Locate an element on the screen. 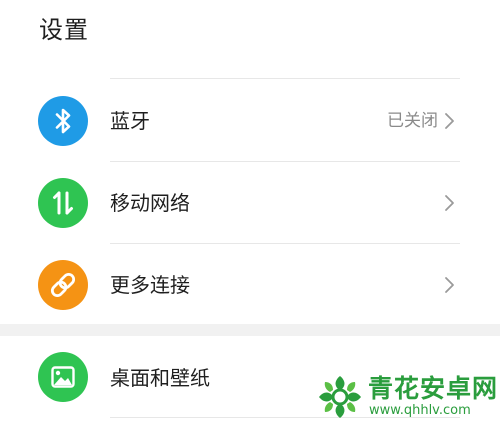 Image resolution: width=500 pixels, height=425 pixels. settings-item-label: 更多连接 is located at coordinates (150, 285).